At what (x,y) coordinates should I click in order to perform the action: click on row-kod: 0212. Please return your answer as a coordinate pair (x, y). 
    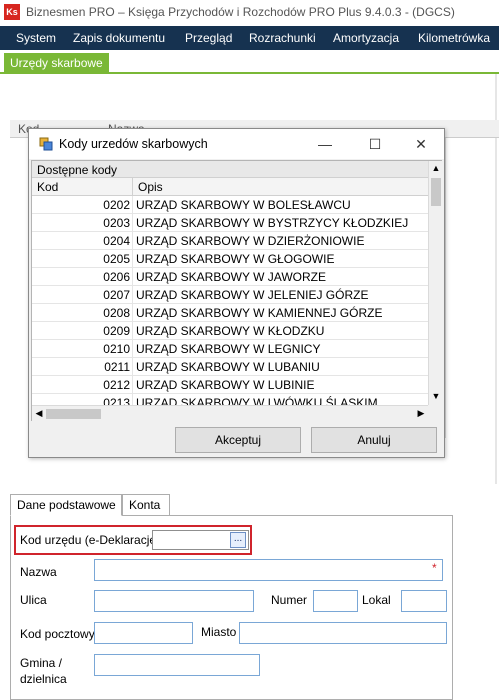
    Looking at the image, I should click on (116, 385).